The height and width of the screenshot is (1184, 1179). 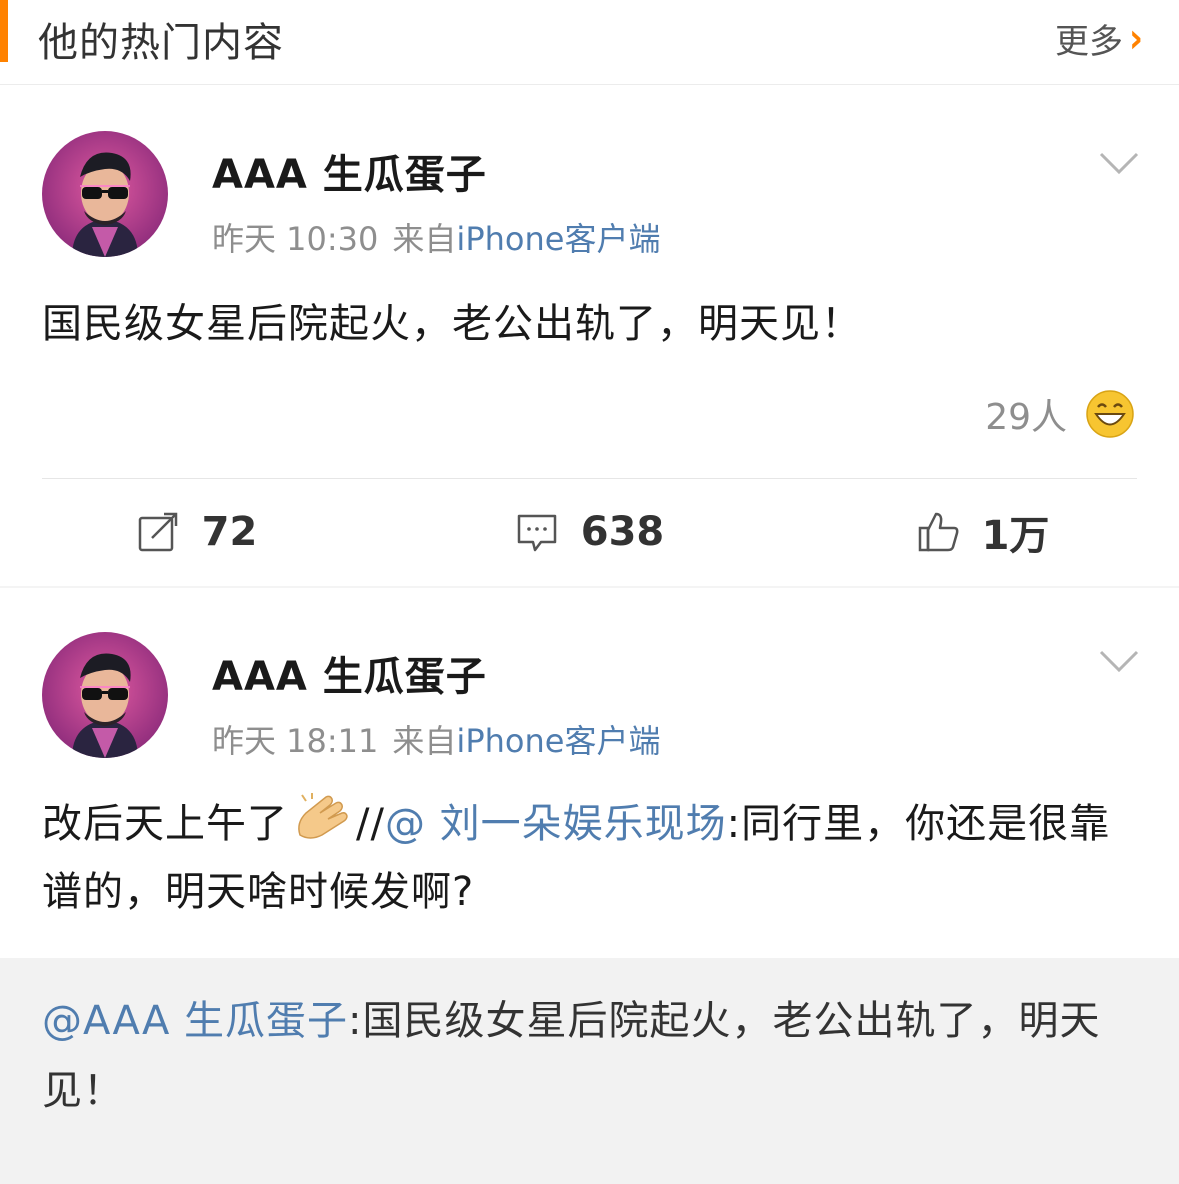 What do you see at coordinates (295, 239) in the screenshot?
I see `post-time: 昨天 10:30` at bounding box center [295, 239].